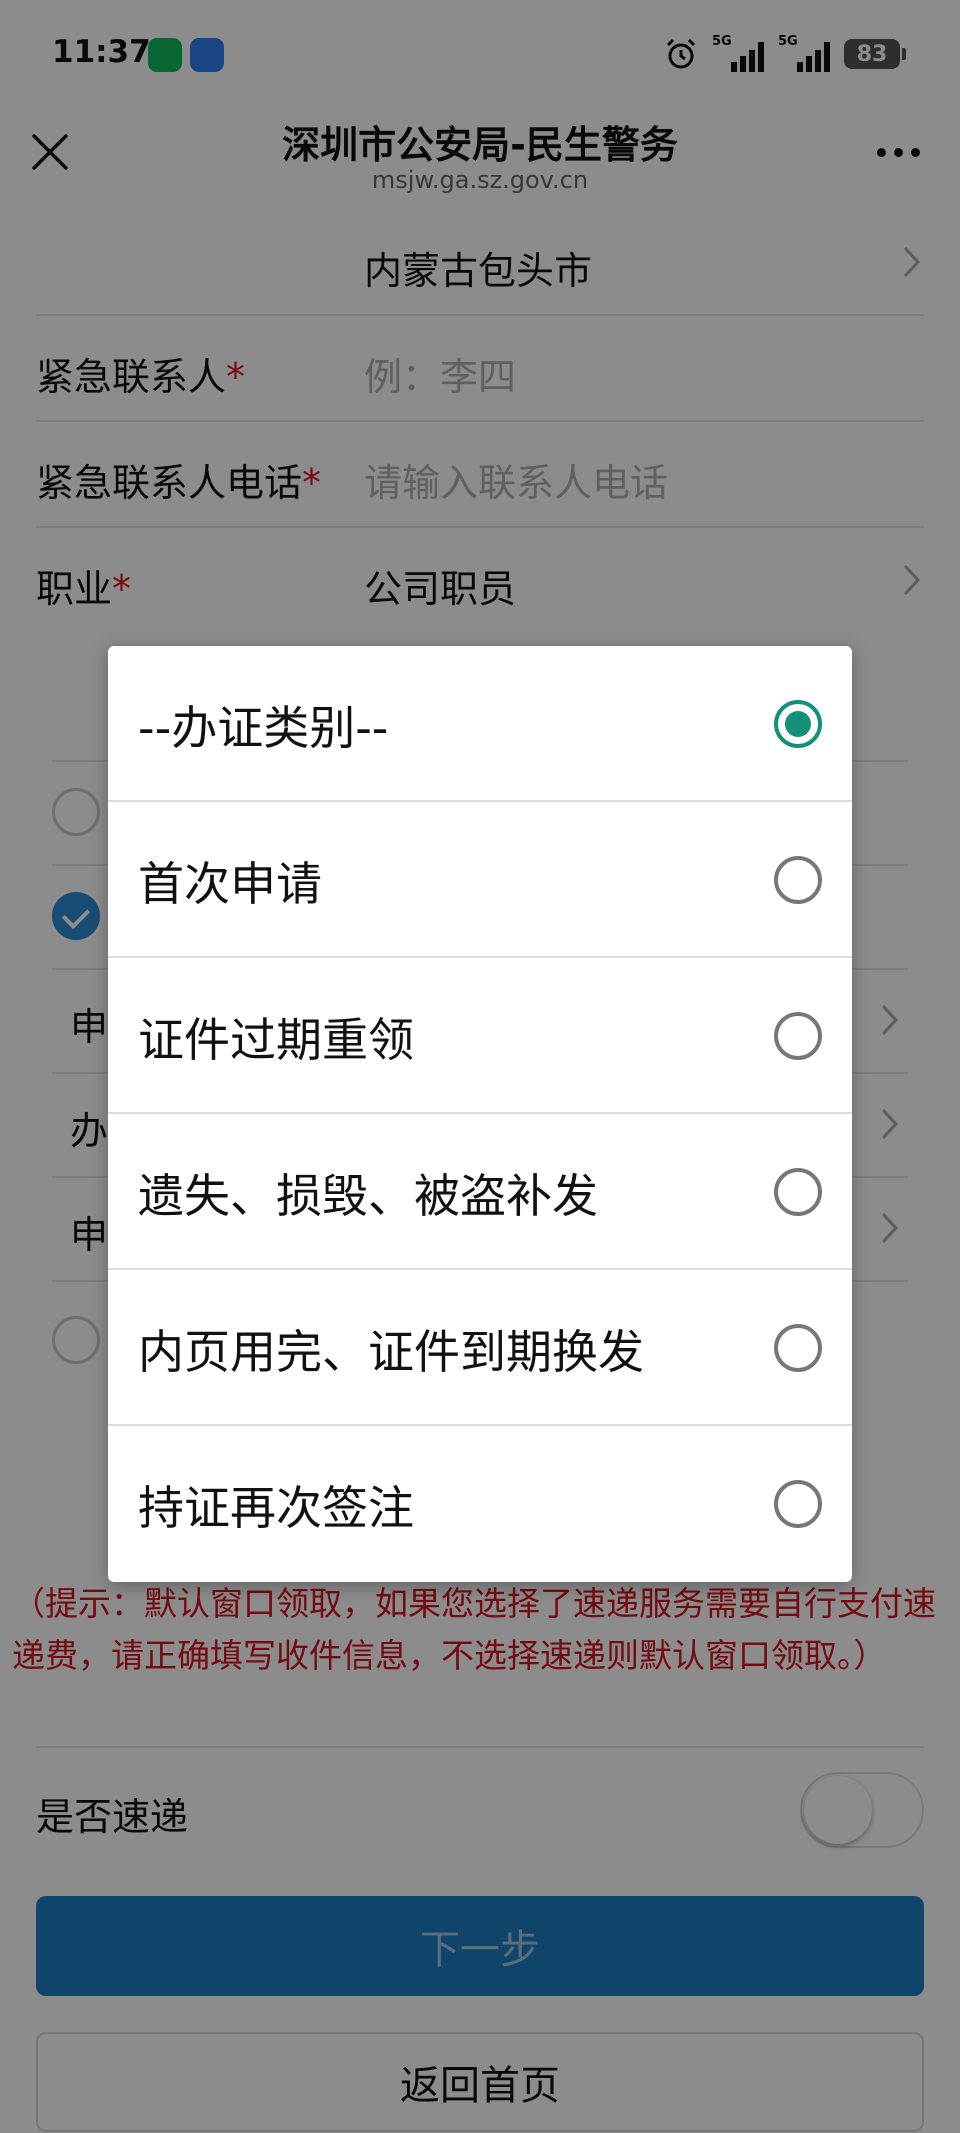 This screenshot has width=960, height=2133. Describe the element at coordinates (798, 724) in the screenshot. I see `radio-selected-icon` at that location.